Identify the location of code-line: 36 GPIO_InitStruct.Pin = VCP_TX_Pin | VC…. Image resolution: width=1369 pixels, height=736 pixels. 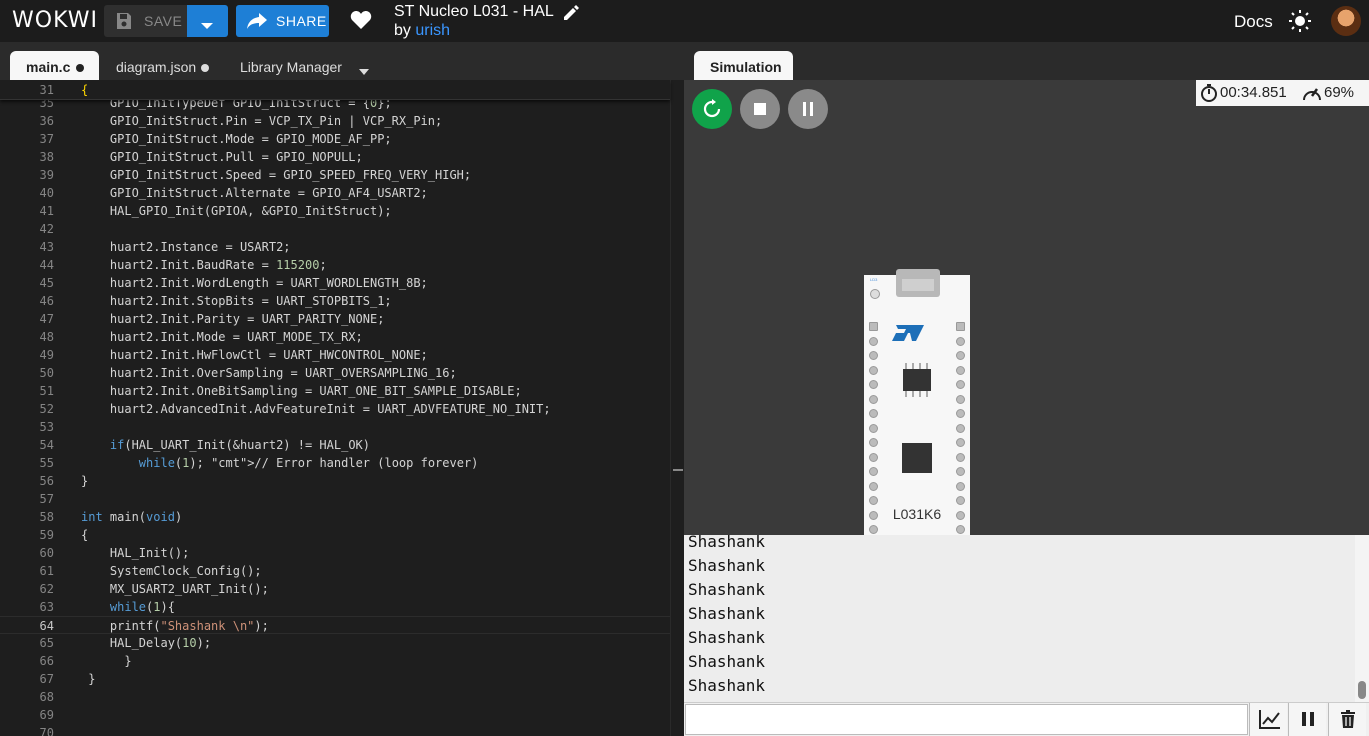
(335, 121).